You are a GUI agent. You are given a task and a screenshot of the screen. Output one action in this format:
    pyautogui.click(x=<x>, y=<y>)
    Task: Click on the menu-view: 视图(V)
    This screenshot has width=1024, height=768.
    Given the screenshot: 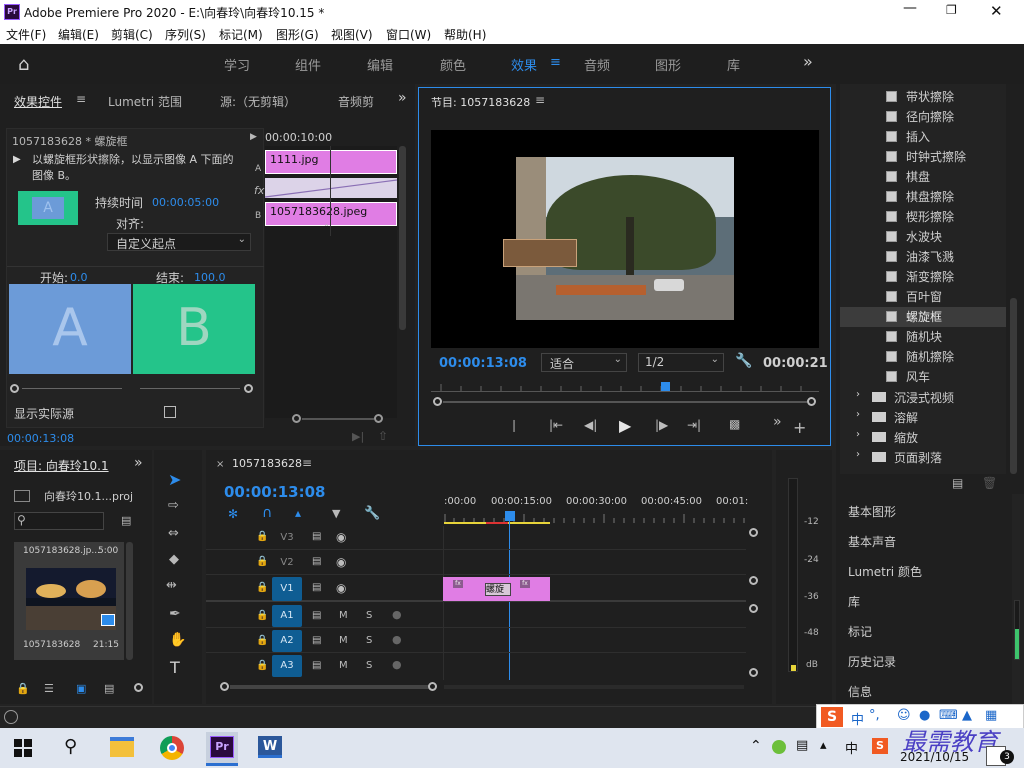 What is the action you would take?
    pyautogui.click(x=352, y=34)
    